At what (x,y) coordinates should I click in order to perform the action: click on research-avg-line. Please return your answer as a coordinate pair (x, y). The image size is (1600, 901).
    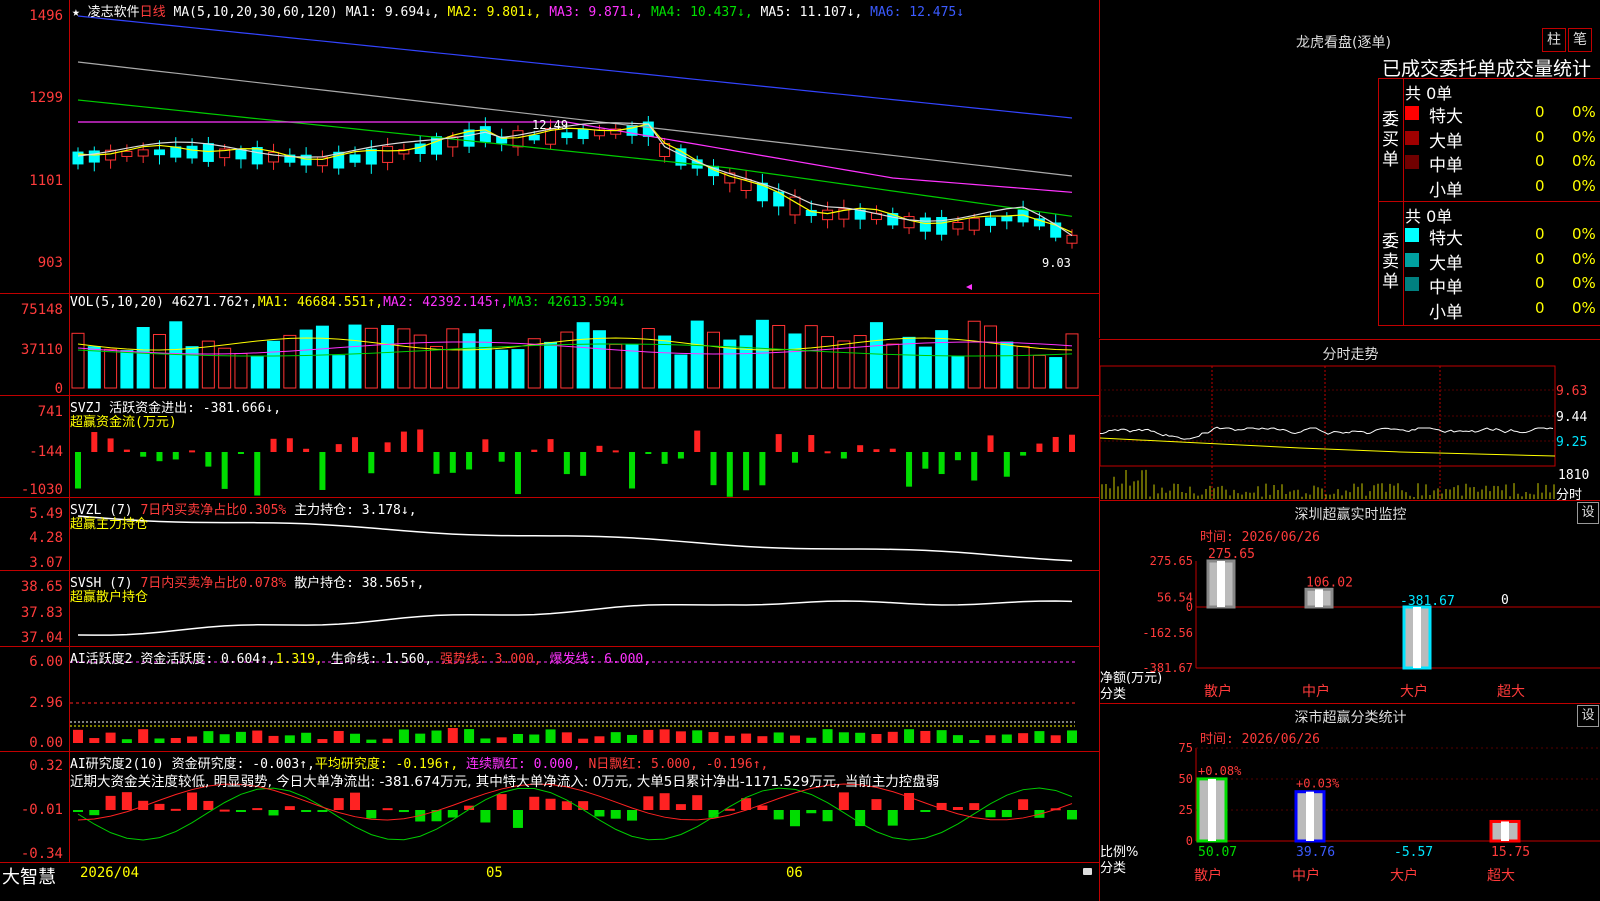
    Looking at the image, I should click on (575, 814).